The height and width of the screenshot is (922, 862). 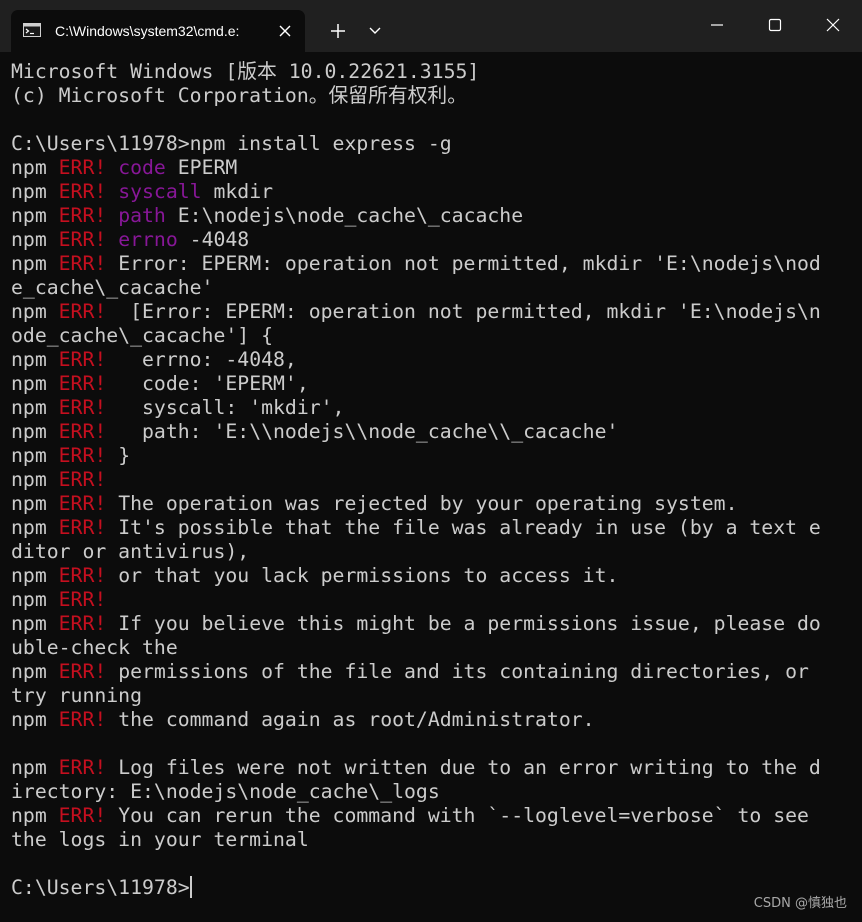 I want to click on chevron-down-icon, so click(x=375, y=30).